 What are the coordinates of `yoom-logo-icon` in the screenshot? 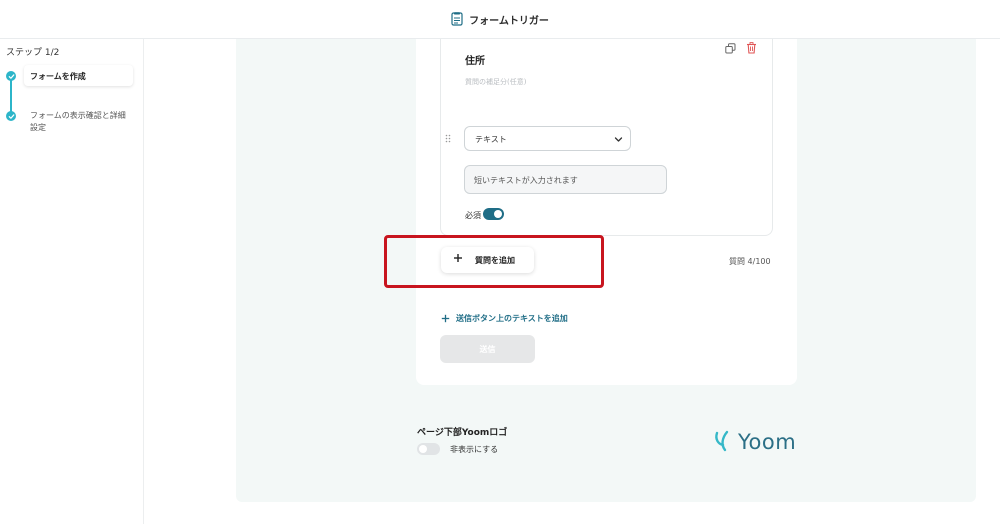 It's located at (722, 441).